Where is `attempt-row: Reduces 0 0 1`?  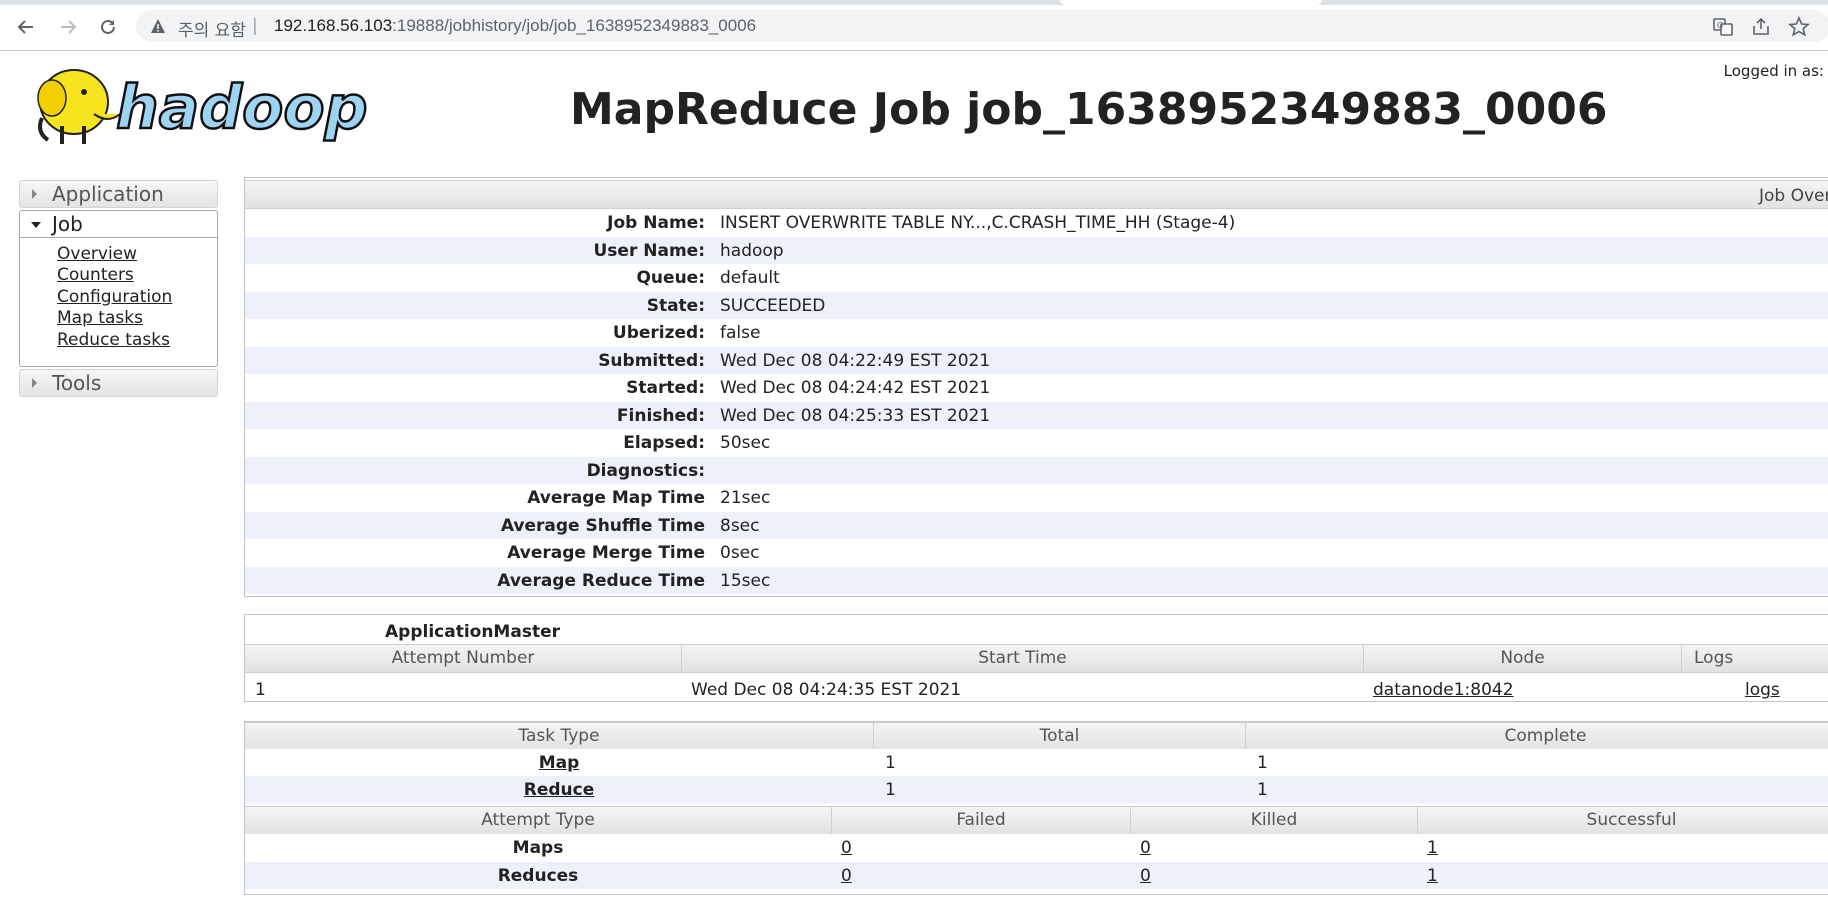 attempt-row: Reduces 0 0 1 is located at coordinates (1036, 875).